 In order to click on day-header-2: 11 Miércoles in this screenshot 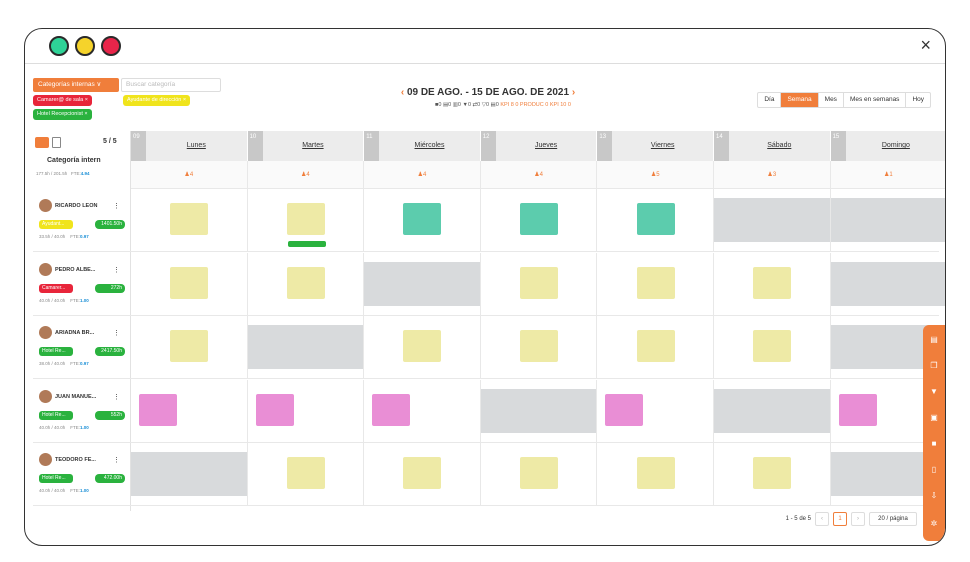, I will do `click(422, 146)`.